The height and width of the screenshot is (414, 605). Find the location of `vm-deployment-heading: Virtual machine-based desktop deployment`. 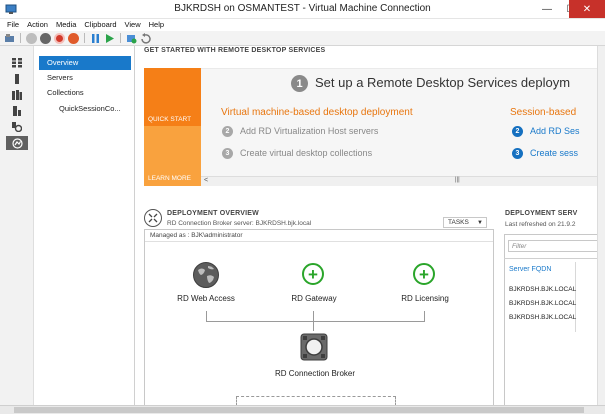

vm-deployment-heading: Virtual machine-based desktop deployment is located at coordinates (317, 112).